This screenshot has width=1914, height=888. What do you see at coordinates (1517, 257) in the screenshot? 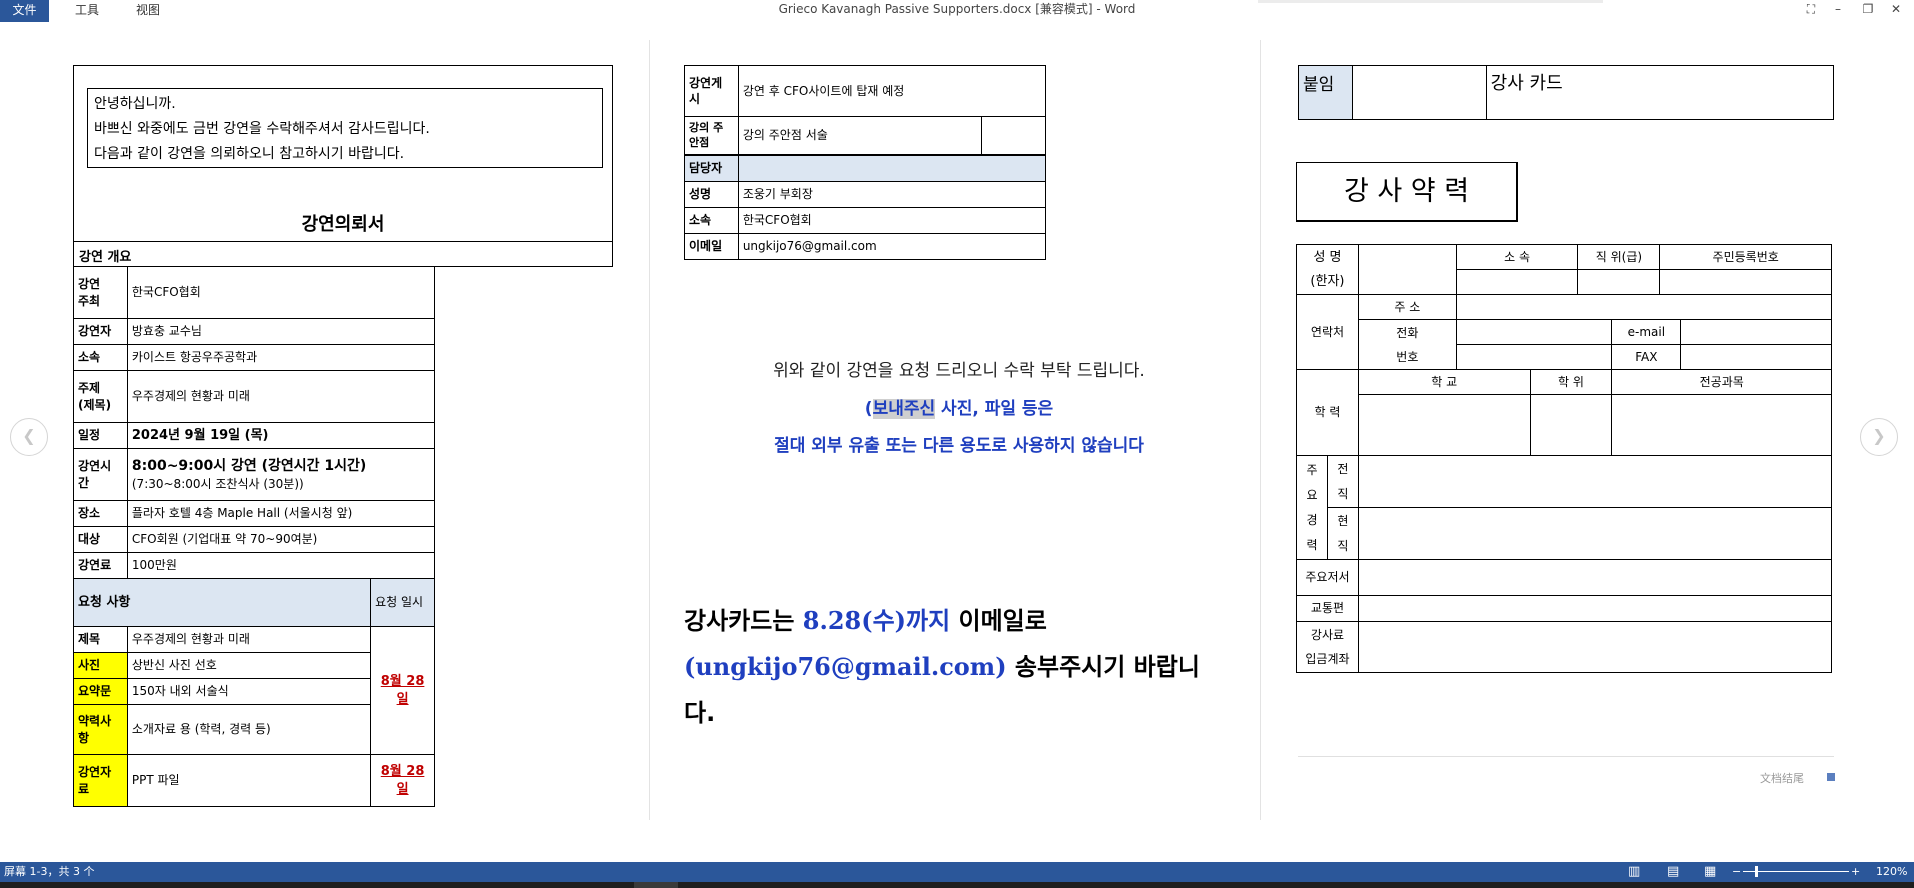
I see `affil-label: 소 속` at bounding box center [1517, 257].